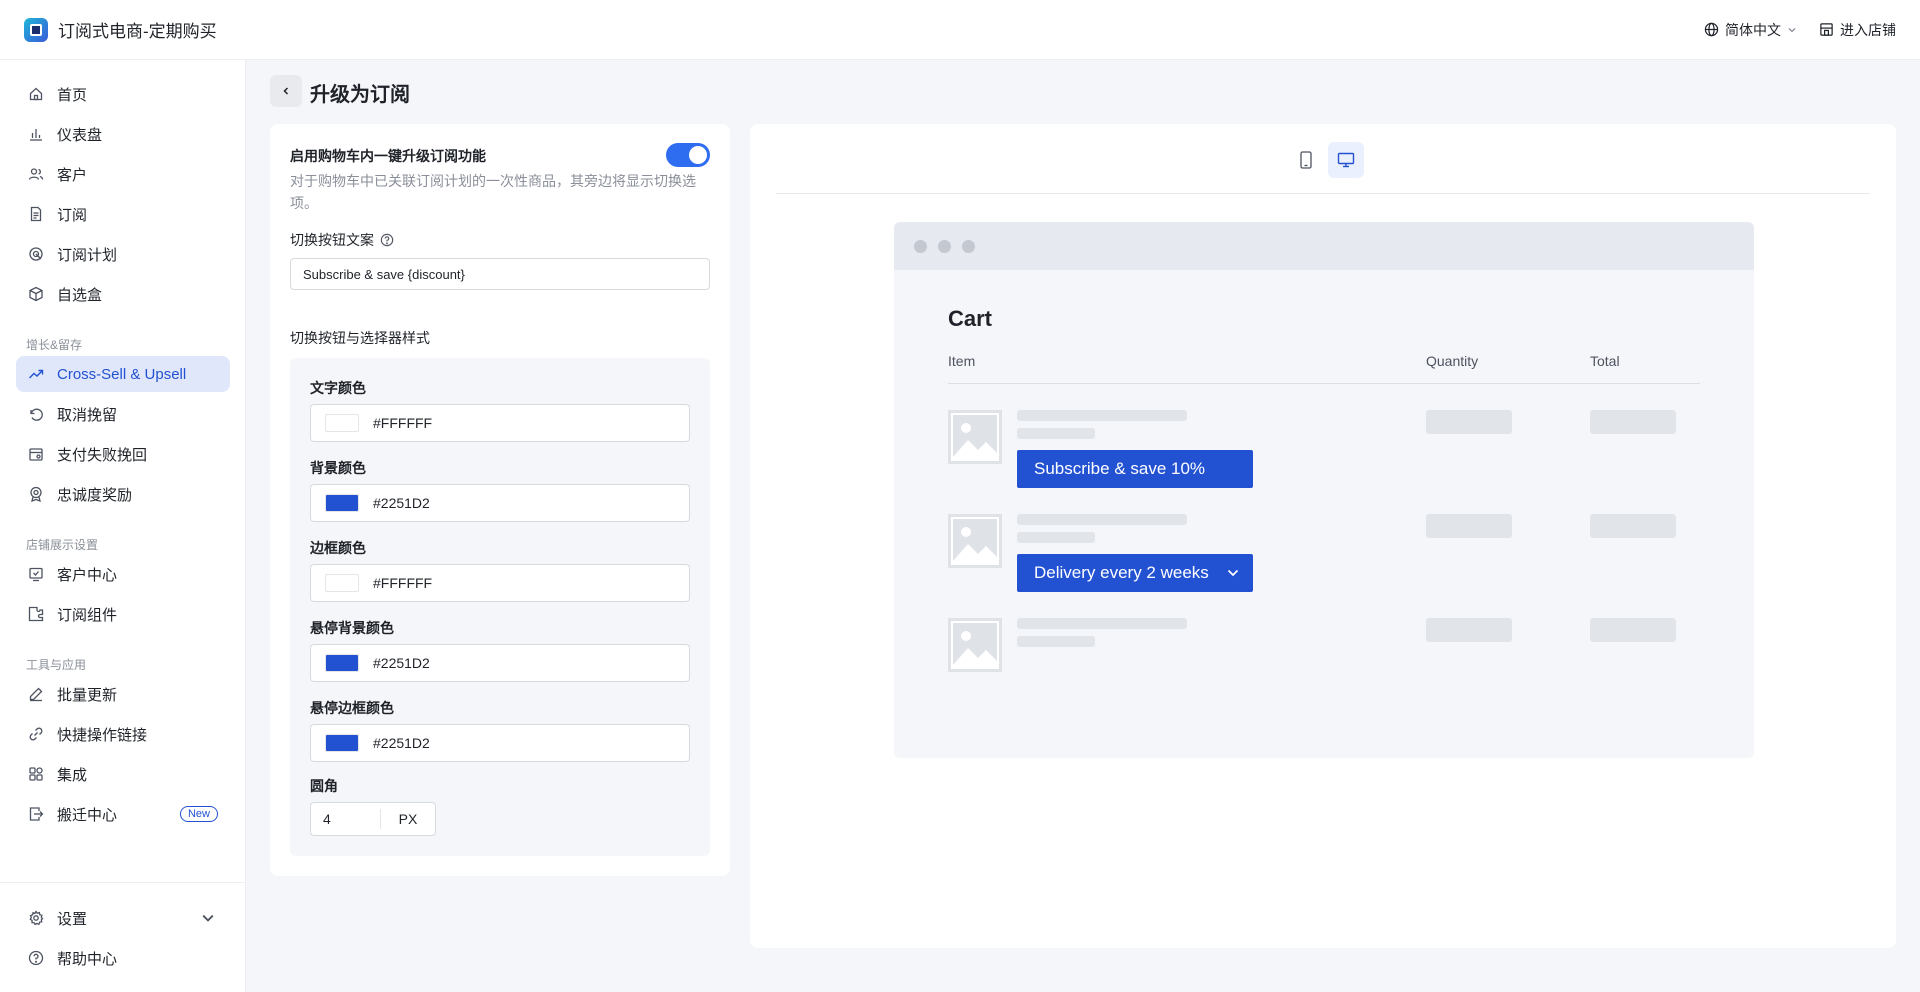  What do you see at coordinates (123, 882) in the screenshot?
I see `sidebar-divider` at bounding box center [123, 882].